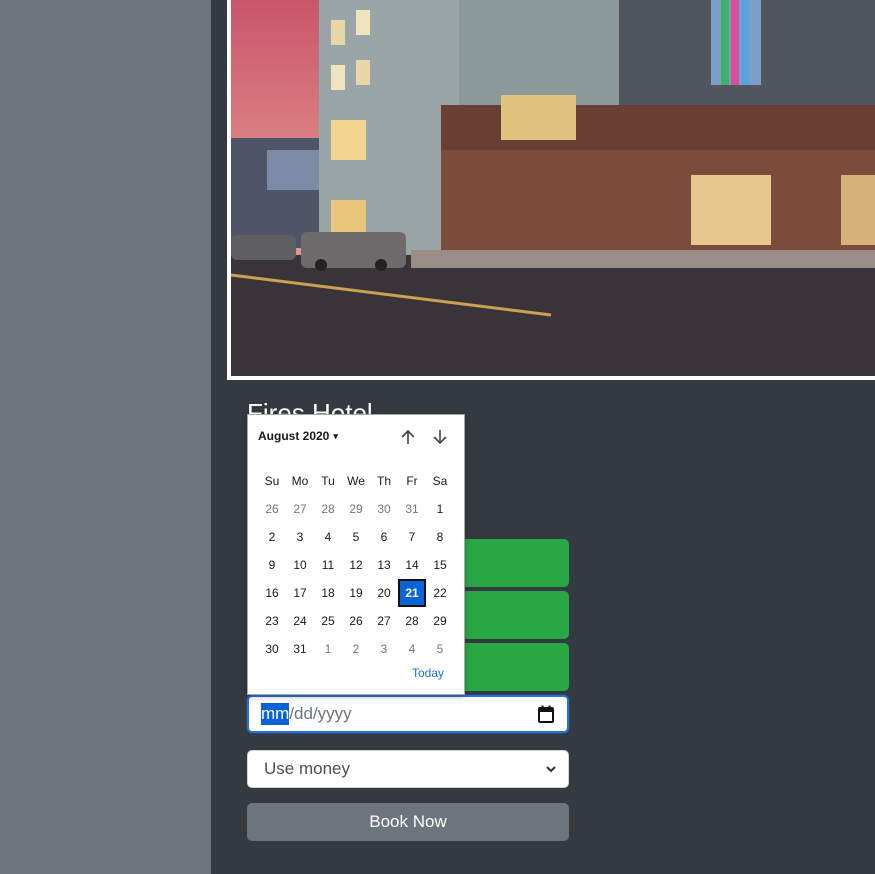 Image resolution: width=875 pixels, height=874 pixels. I want to click on caret-down-icon: ▾, so click(335, 435).